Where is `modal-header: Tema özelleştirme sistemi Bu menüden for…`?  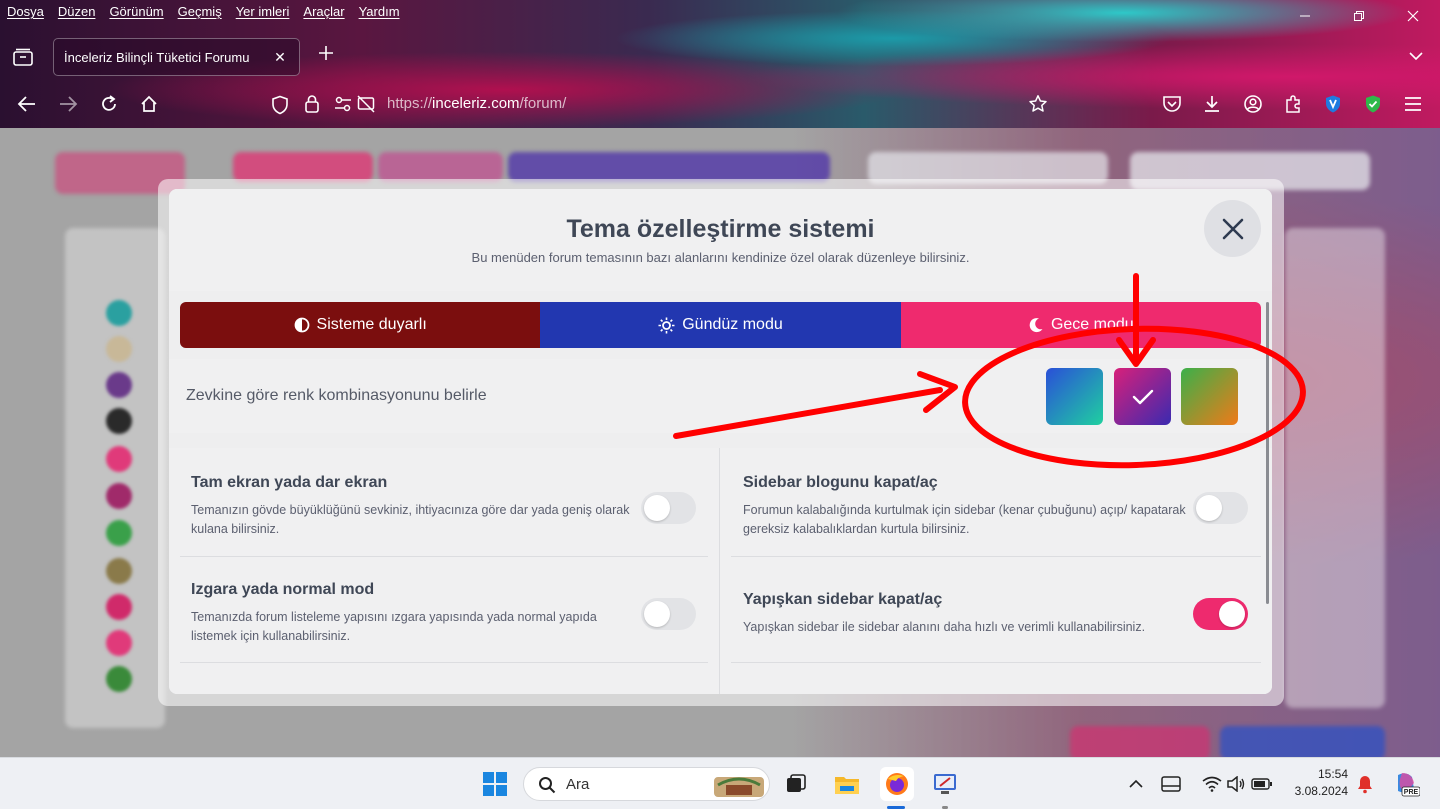 modal-header: Tema özelleştirme sistemi Bu menüden for… is located at coordinates (720, 240).